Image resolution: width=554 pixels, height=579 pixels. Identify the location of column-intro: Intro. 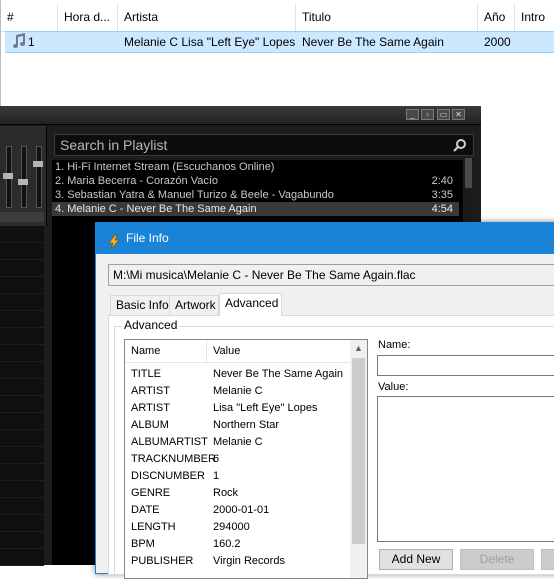
(534, 17).